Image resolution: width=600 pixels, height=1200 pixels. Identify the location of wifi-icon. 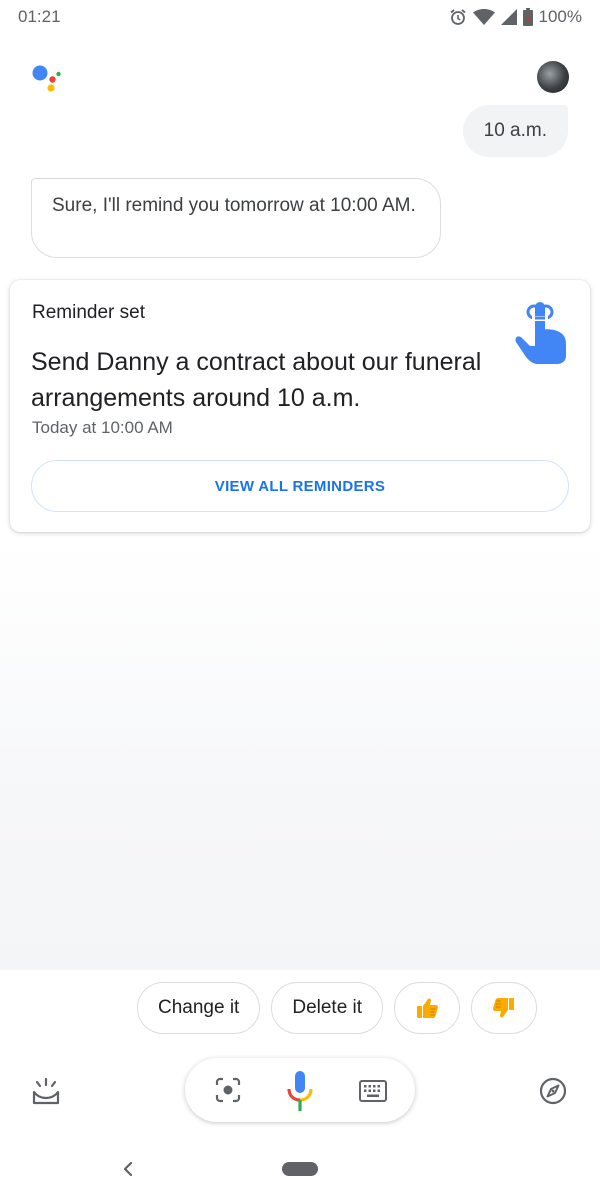
(483, 17).